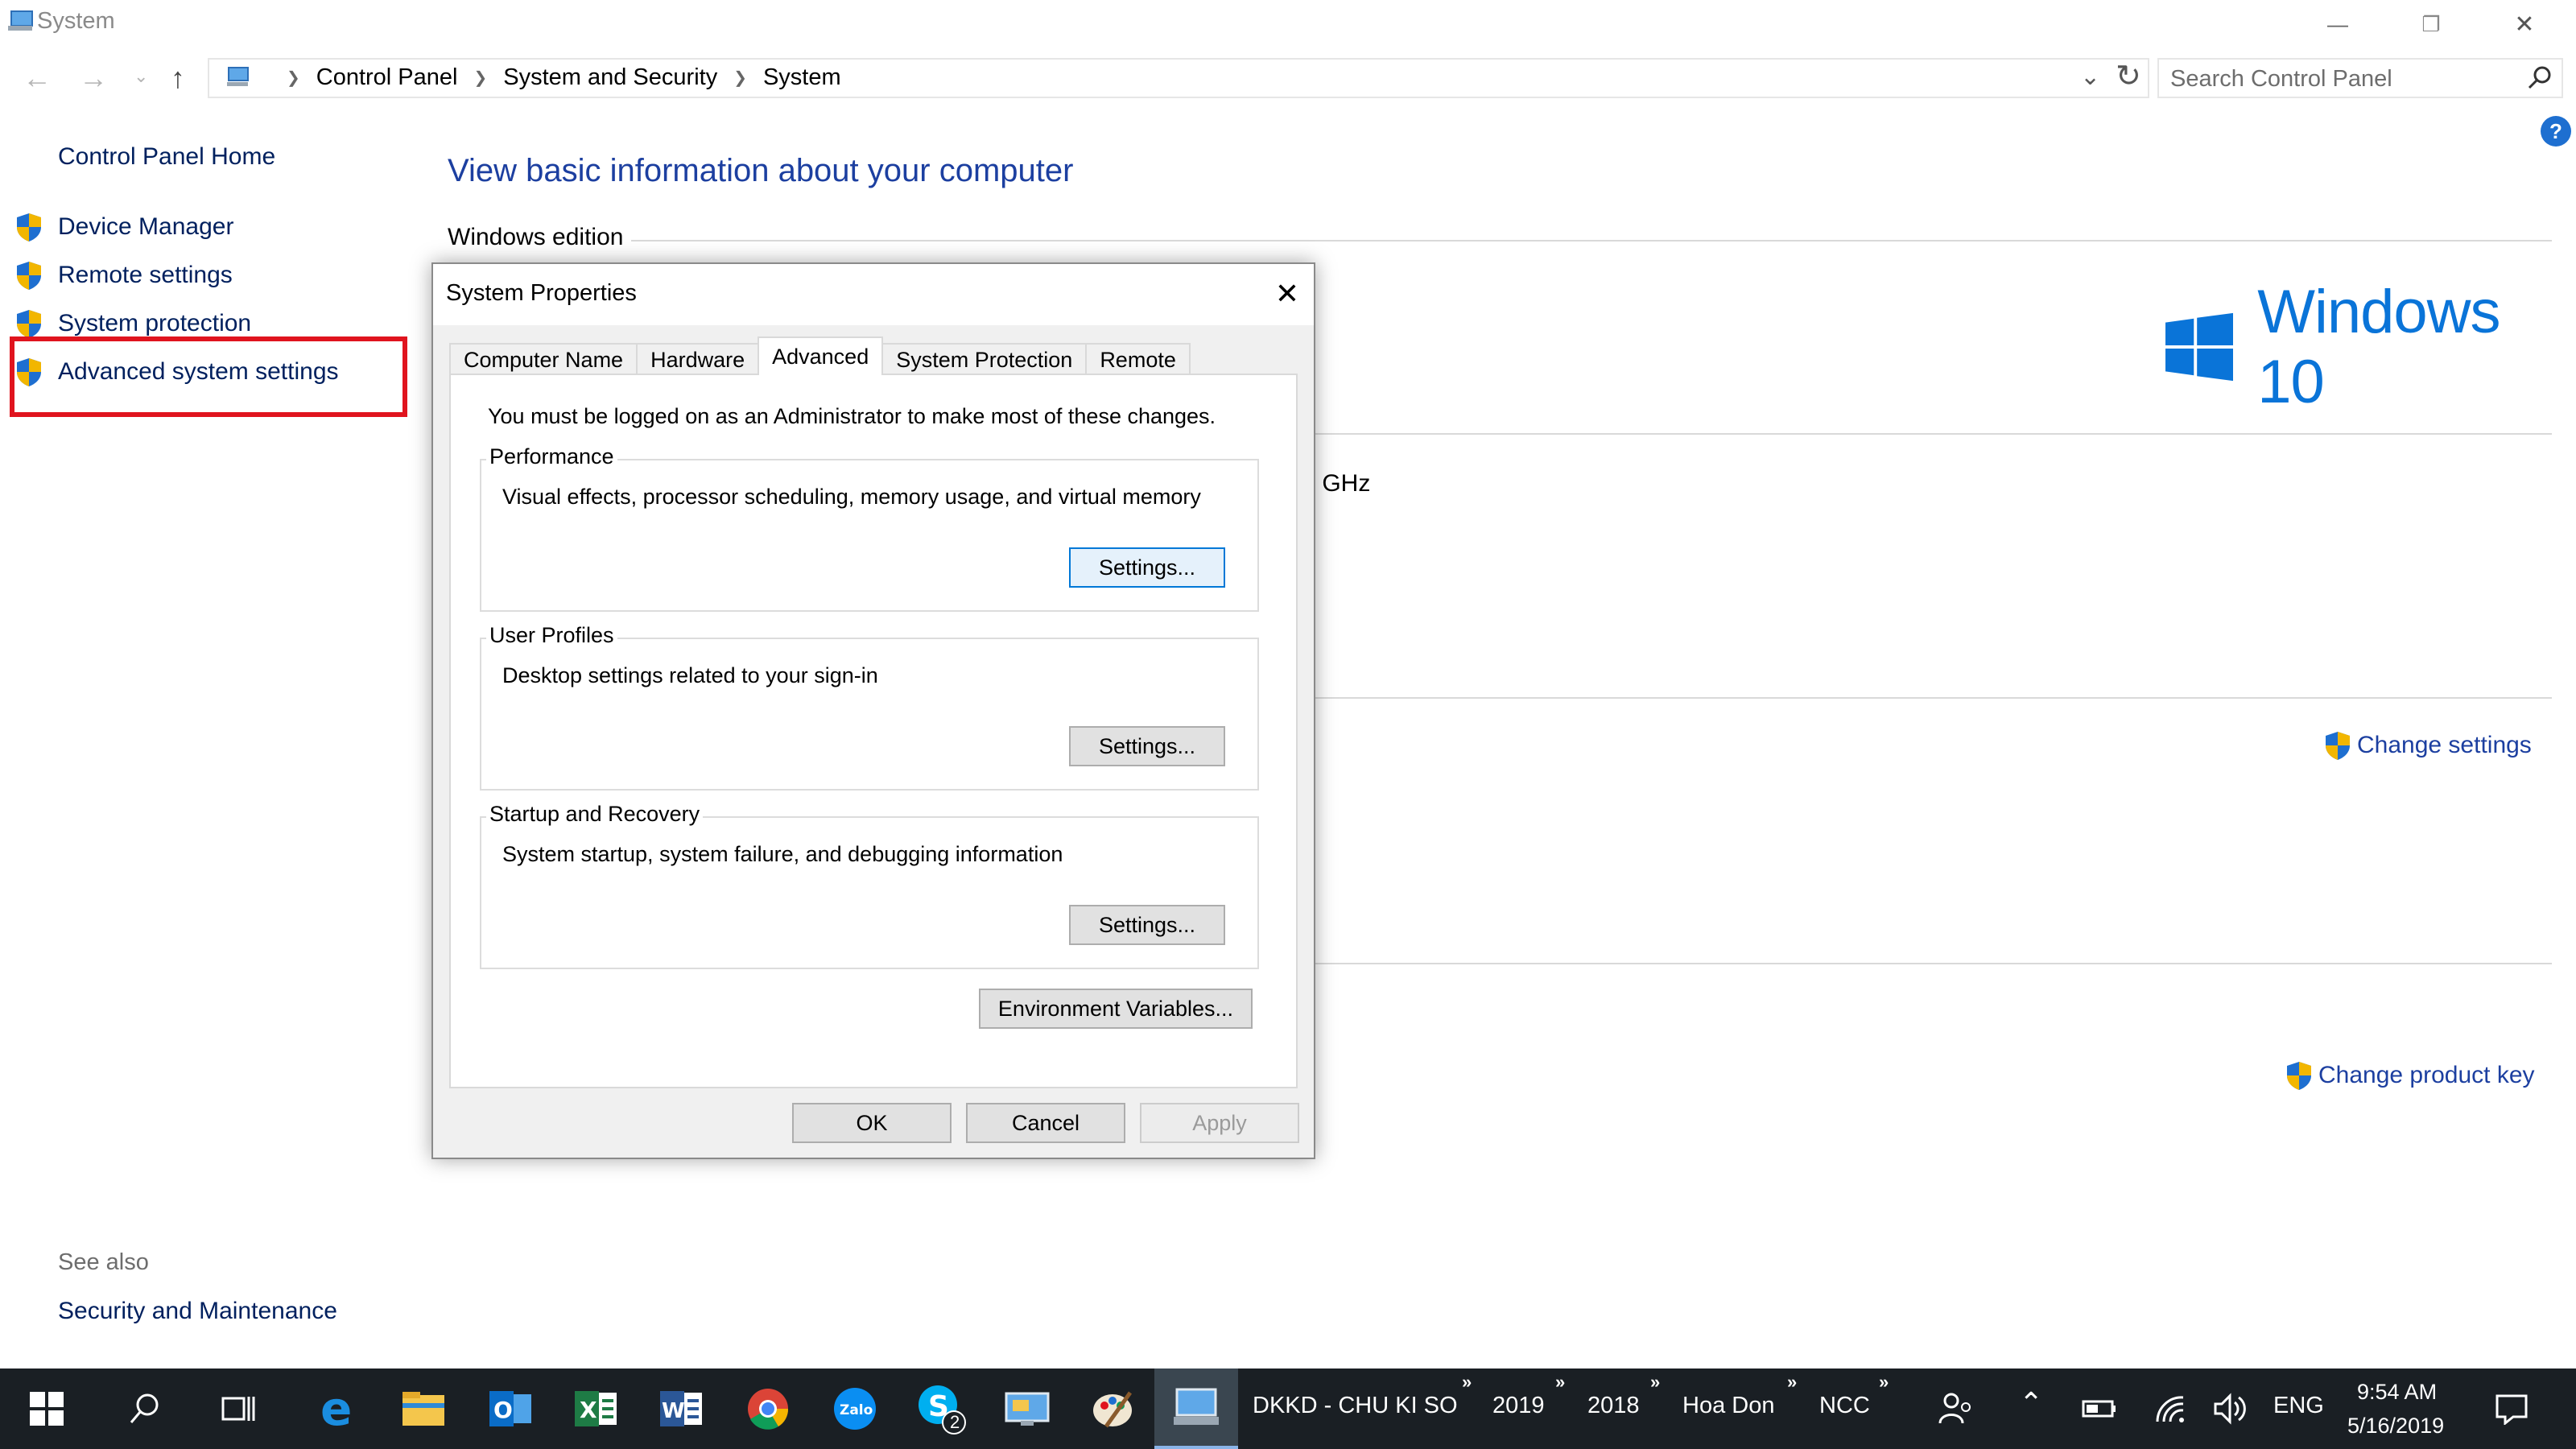  What do you see at coordinates (2556, 131) in the screenshot?
I see `help-icon: ?` at bounding box center [2556, 131].